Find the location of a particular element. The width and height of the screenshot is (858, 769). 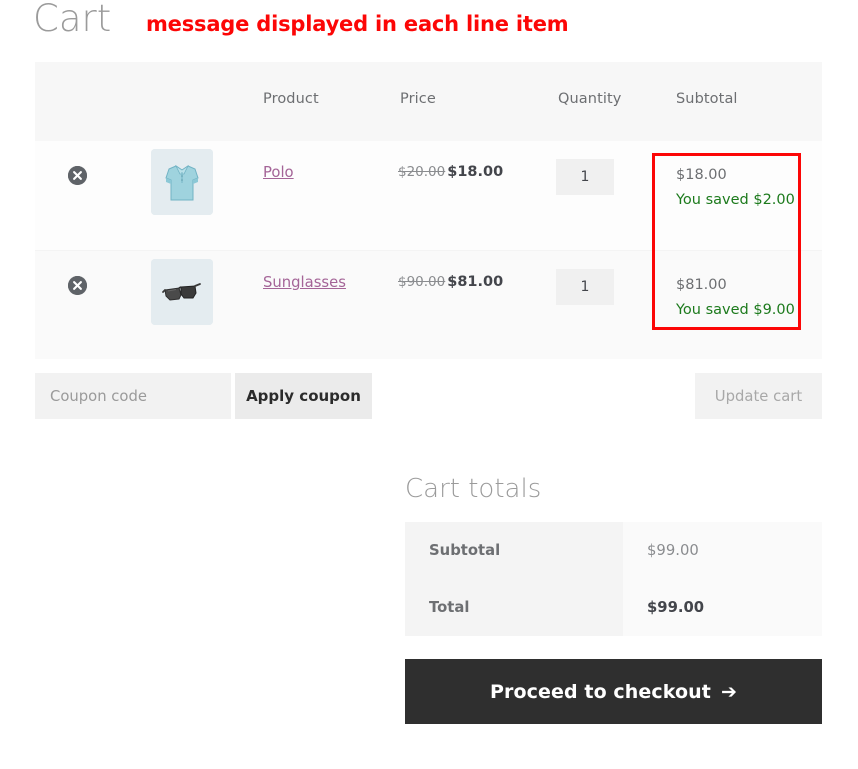

subtotal-cell: $81.00 You saved $9.00 is located at coordinates (751, 298).